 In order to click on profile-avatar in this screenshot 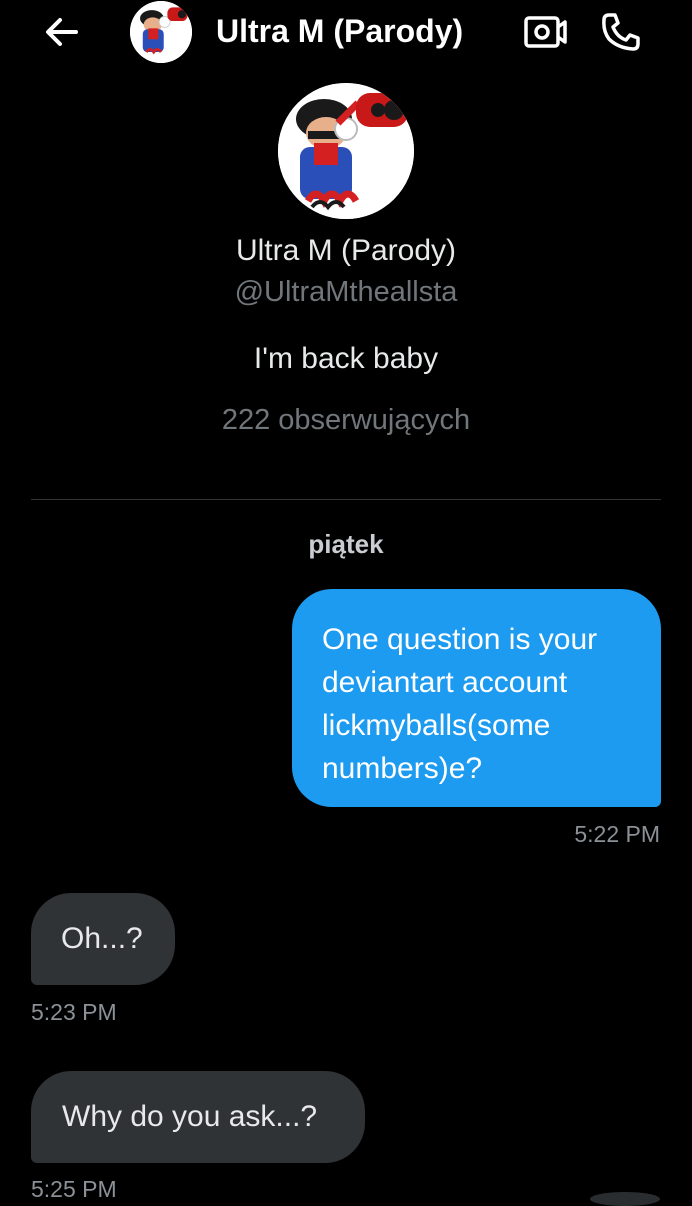, I will do `click(346, 151)`.